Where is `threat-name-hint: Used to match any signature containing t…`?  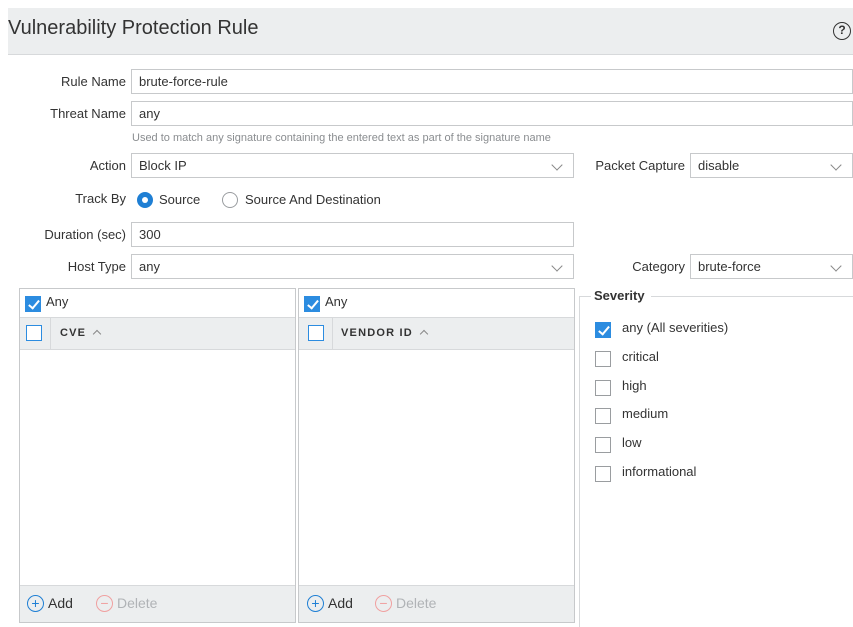 threat-name-hint: Used to match any signature containing t… is located at coordinates (341, 138).